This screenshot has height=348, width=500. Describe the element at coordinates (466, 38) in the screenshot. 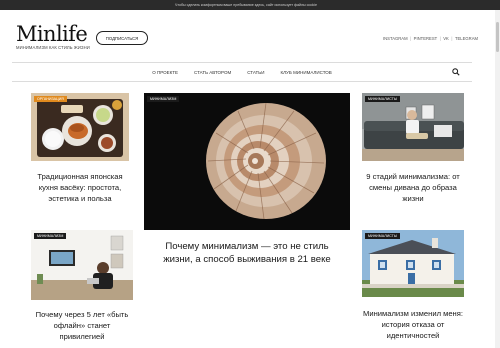

I see `social-link-telegram: TELEGRAM` at that location.